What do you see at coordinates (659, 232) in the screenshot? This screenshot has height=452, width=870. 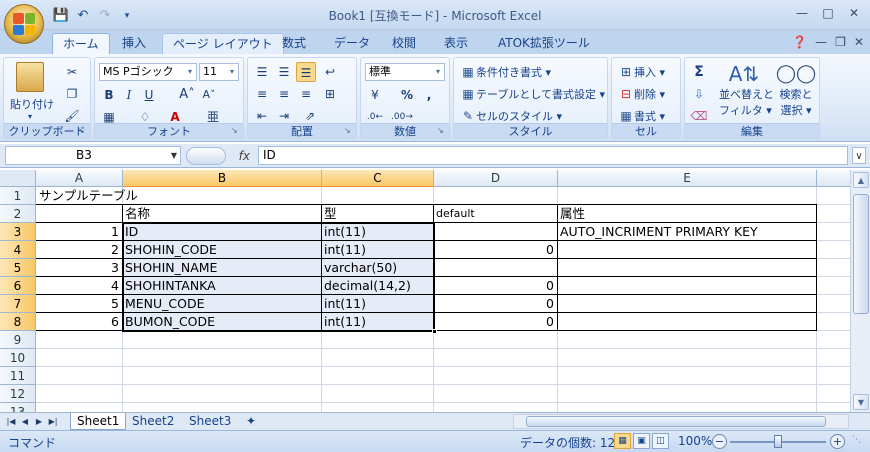 I see `cell-e3: AUTO_INCRIMENT PRIMARY KEY` at bounding box center [659, 232].